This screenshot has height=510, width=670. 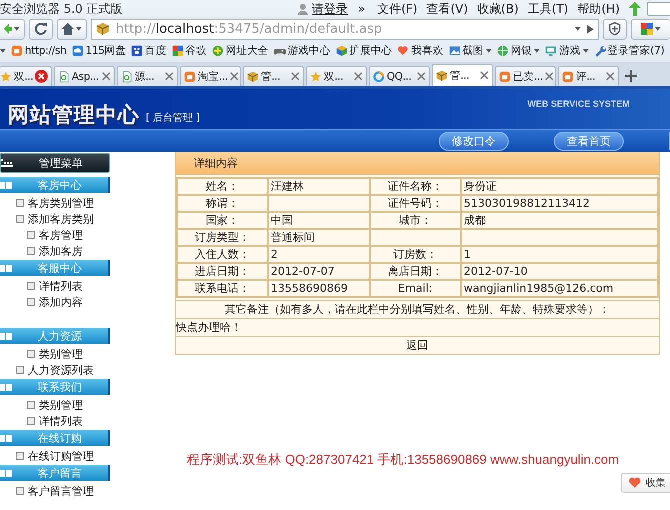 I want to click on bookmark: 百度, so click(x=149, y=51).